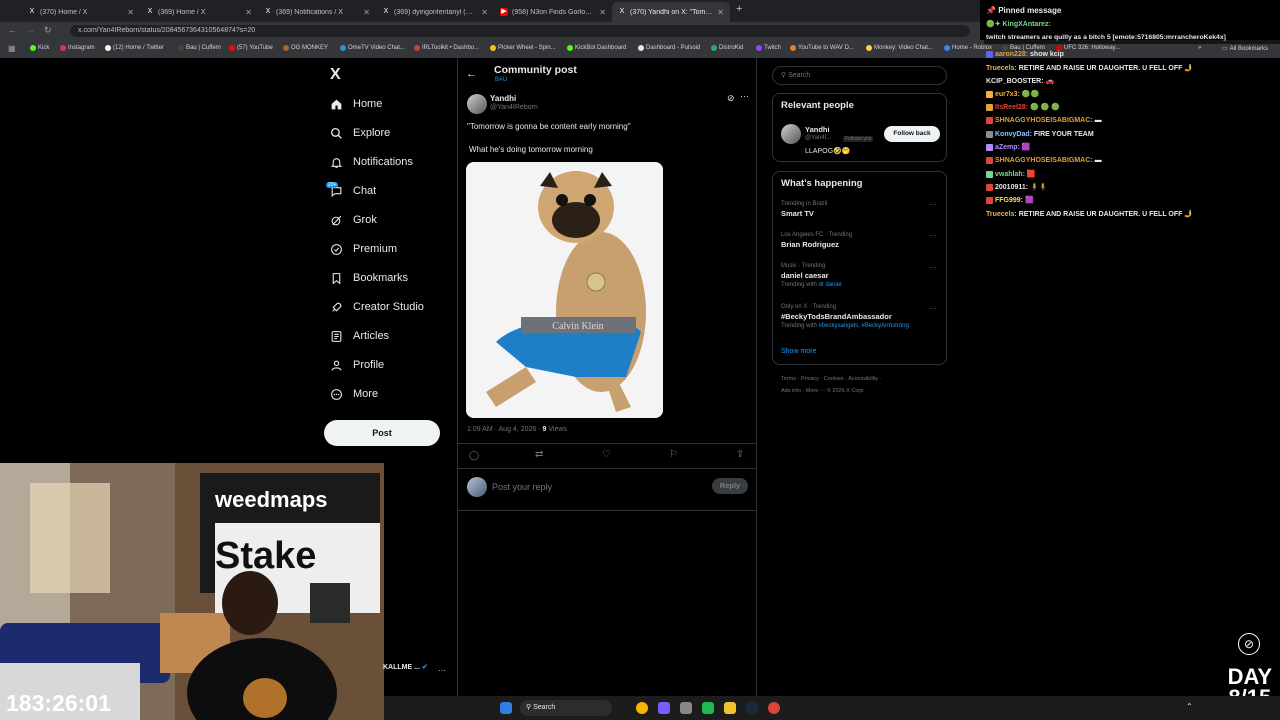 This screenshot has width=1280, height=720. I want to click on follow-back-button: Follow back, so click(912, 134).